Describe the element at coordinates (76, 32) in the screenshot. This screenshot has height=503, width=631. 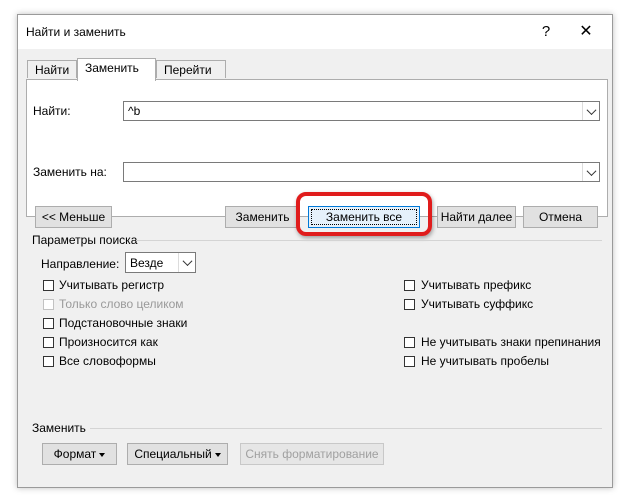
I see `window-title: Найти и заменить` at that location.